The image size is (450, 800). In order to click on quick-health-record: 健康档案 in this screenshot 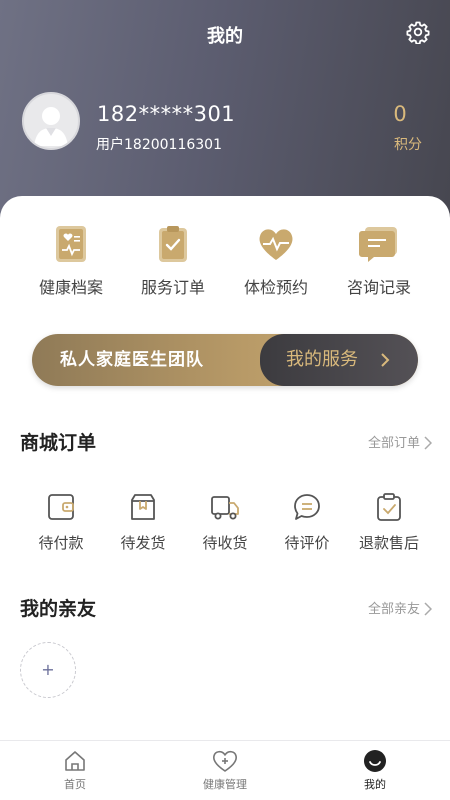, I will do `click(71, 261)`.